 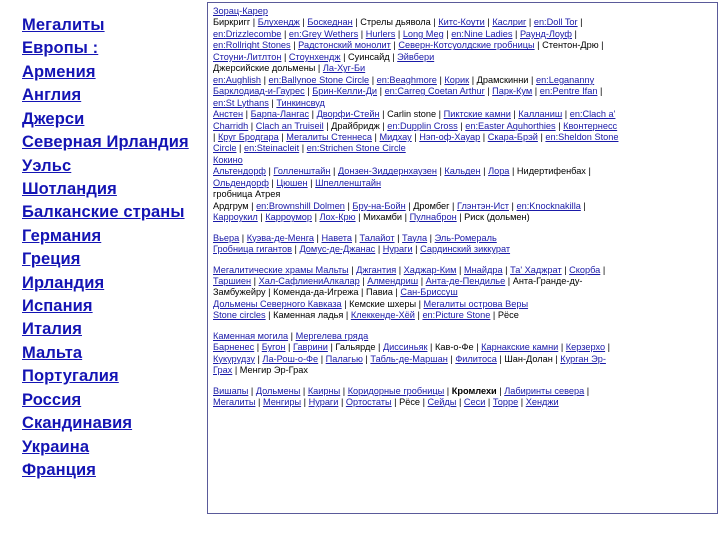 What do you see at coordinates (408, 359) in the screenshot?
I see `megalith-link: Табль-де-Маршан` at bounding box center [408, 359].